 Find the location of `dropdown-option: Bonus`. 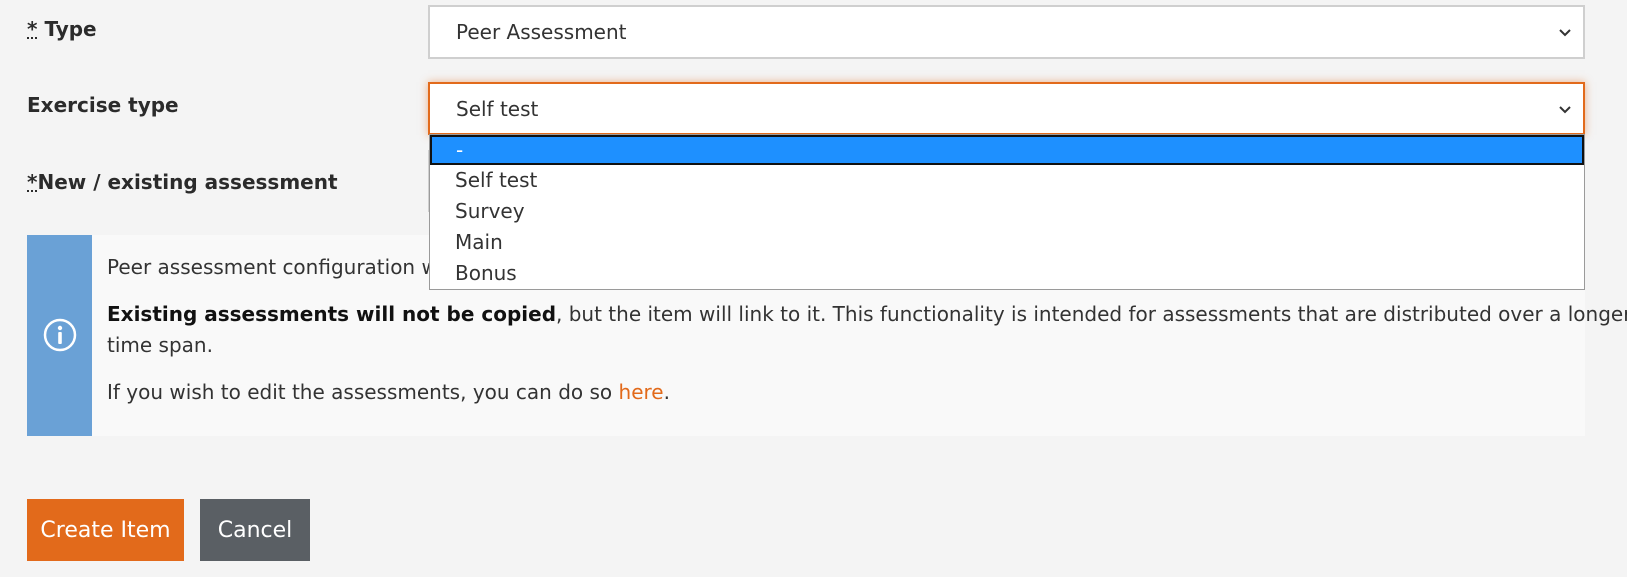

dropdown-option: Bonus is located at coordinates (1007, 273).